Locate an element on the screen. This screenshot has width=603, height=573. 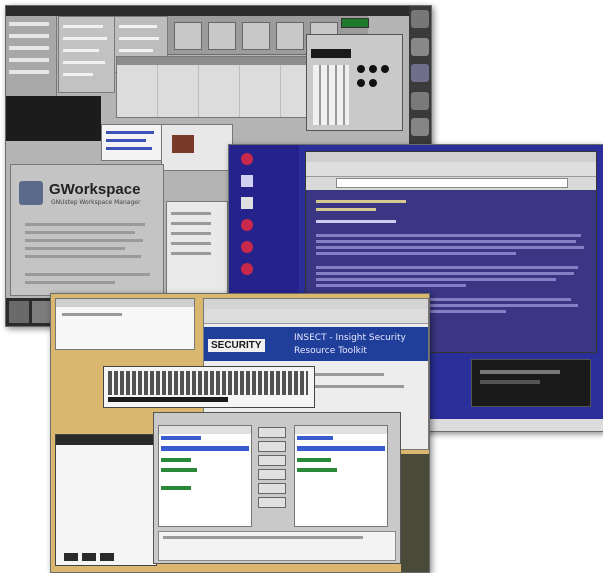
app-menu-column is located at coordinates (31, 56).